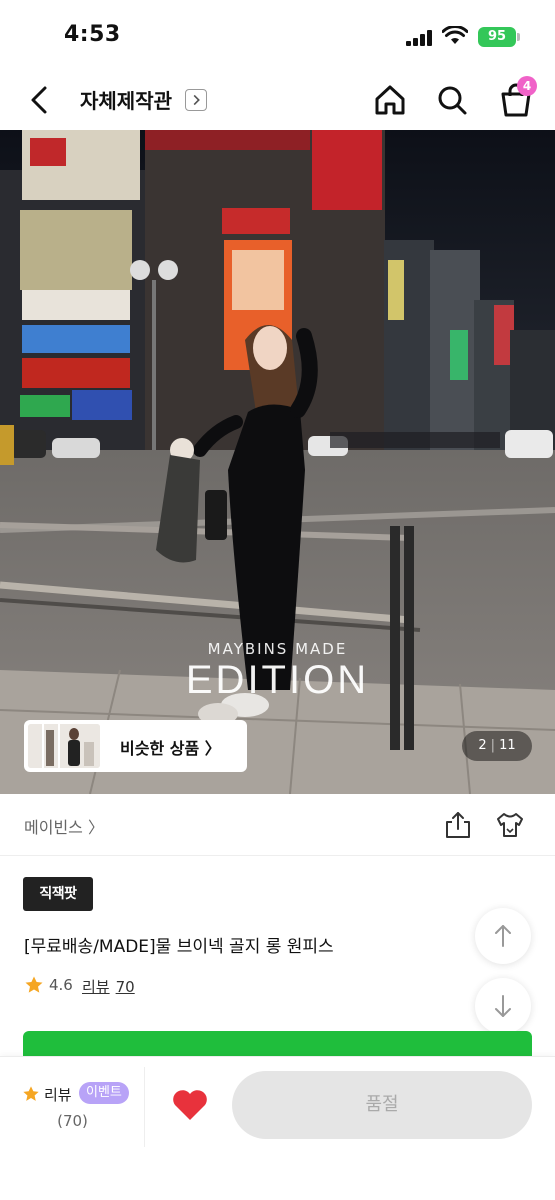  What do you see at coordinates (96, 987) in the screenshot?
I see `review-link-label: 리뷰` at bounding box center [96, 987].